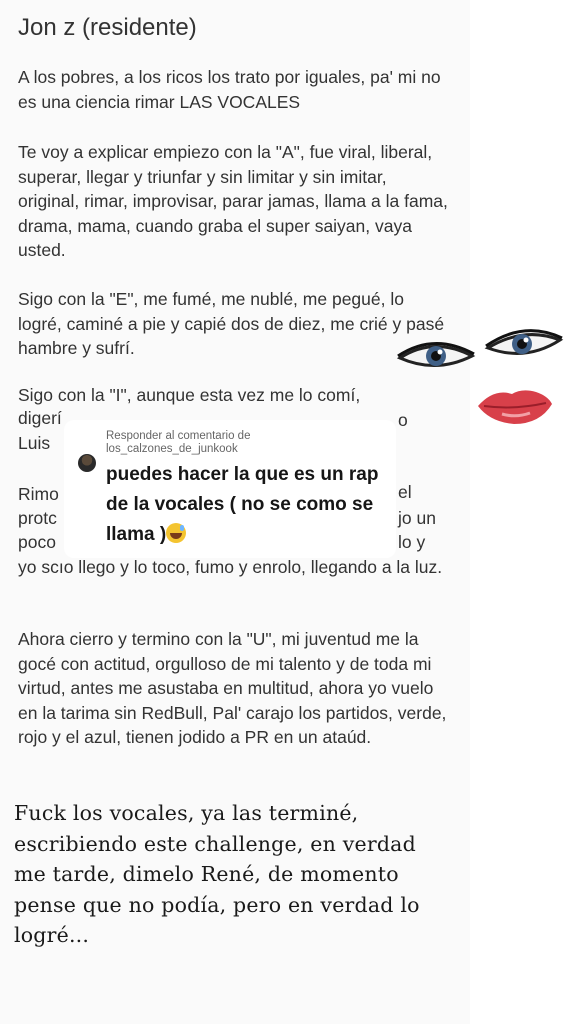  Describe the element at coordinates (515, 407) in the screenshot. I see `lips-sticker-icon` at that location.